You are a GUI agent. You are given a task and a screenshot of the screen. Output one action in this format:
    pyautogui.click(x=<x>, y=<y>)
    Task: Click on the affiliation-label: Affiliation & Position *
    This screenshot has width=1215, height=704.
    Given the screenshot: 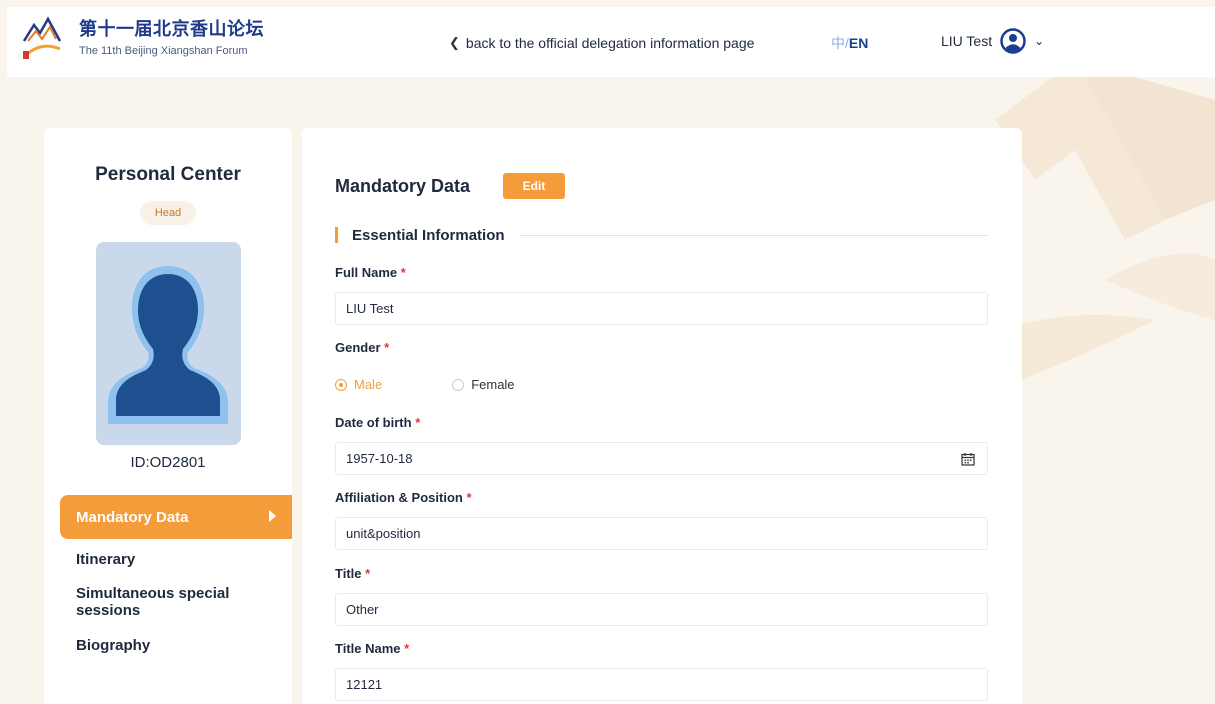 What is the action you would take?
    pyautogui.click(x=403, y=497)
    